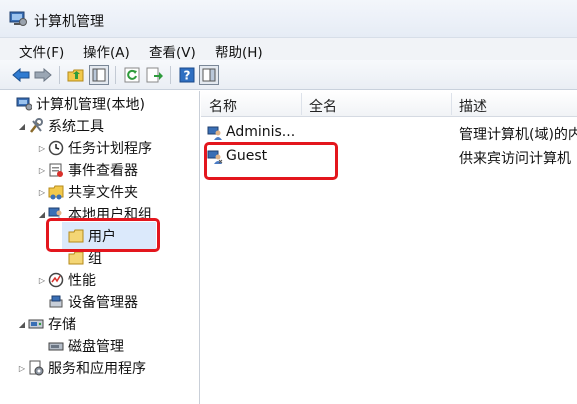  I want to click on tools-icon, so click(36, 126).